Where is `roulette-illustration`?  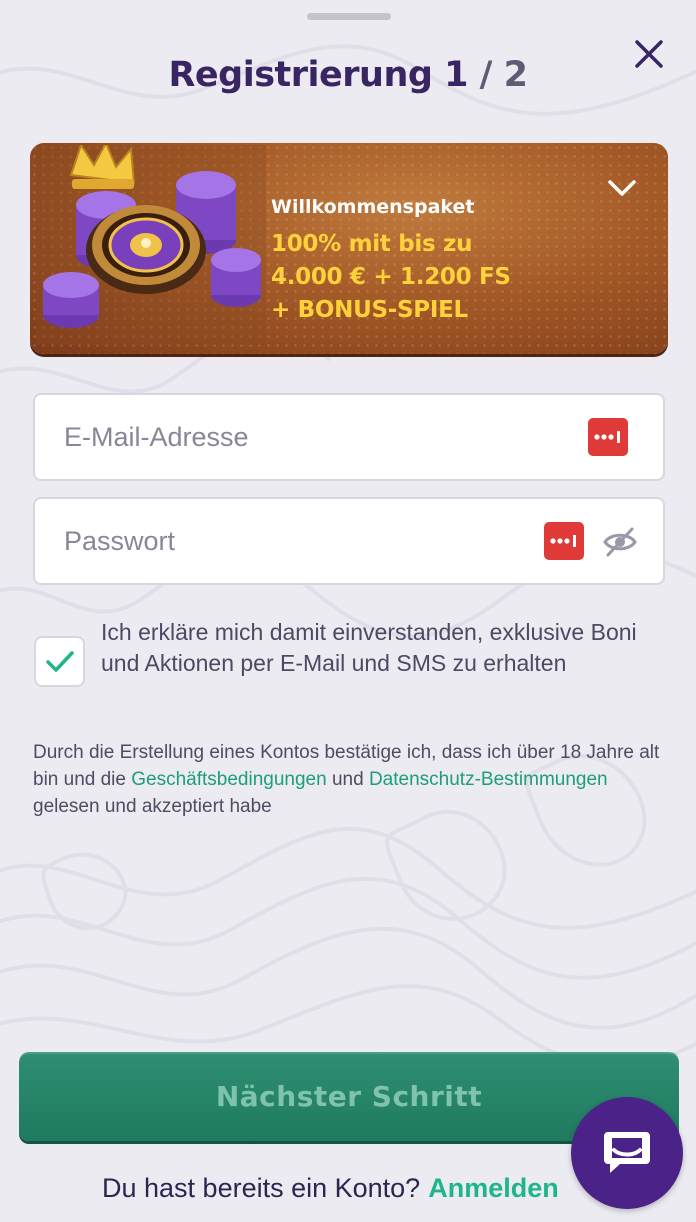
roulette-illustration is located at coordinates (151, 245).